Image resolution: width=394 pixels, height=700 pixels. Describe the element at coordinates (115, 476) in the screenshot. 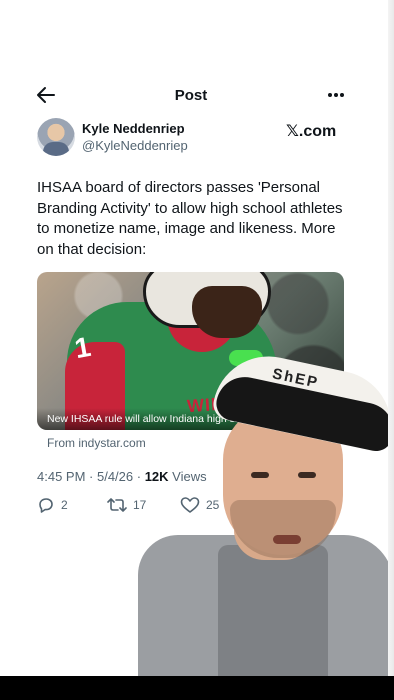

I see `post-date: 5/4/26` at that location.